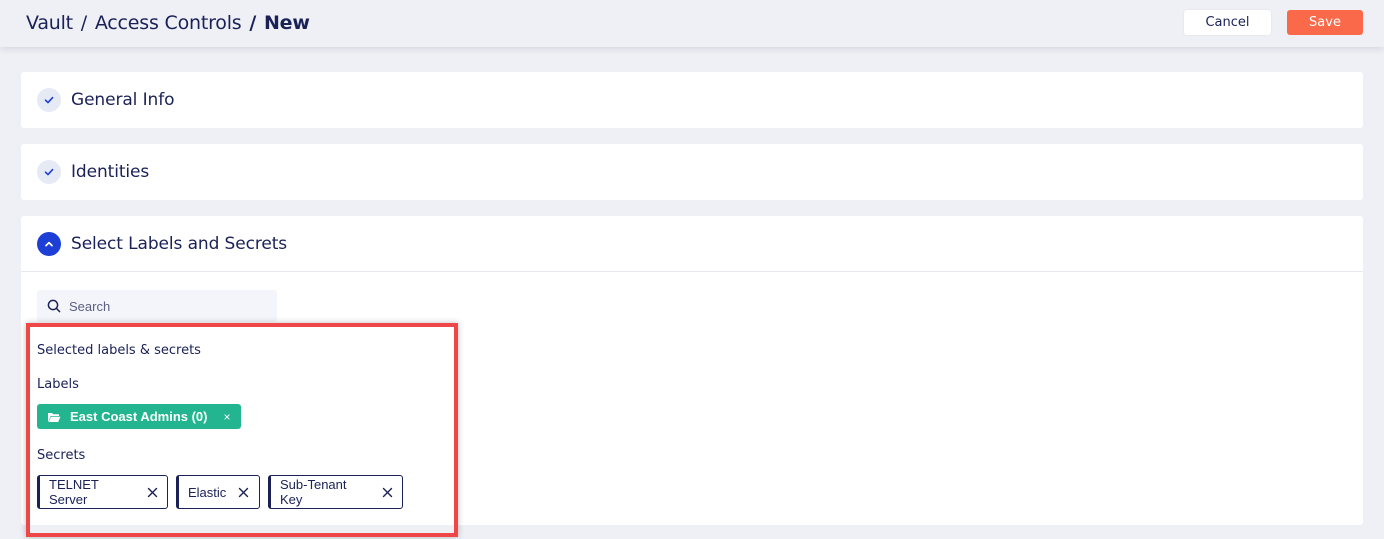  Describe the element at coordinates (119, 350) in the screenshot. I see `selected-heading: Selected labels & secrets` at that location.